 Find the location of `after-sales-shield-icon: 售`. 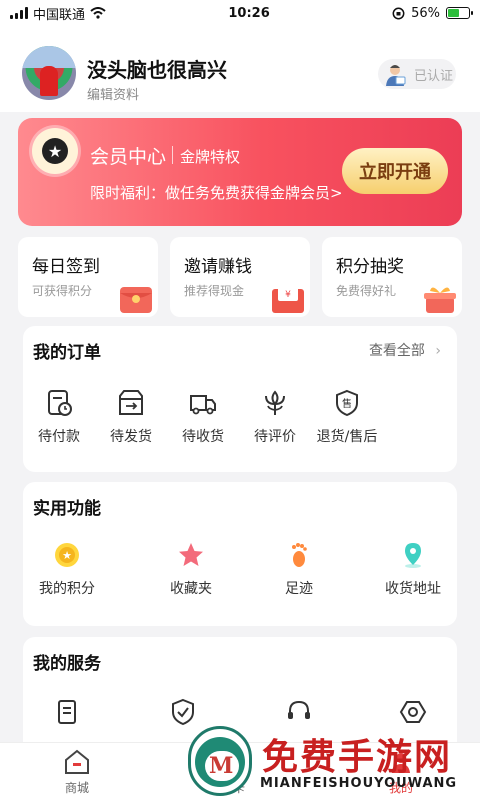

after-sales-shield-icon: 售 is located at coordinates (347, 403).